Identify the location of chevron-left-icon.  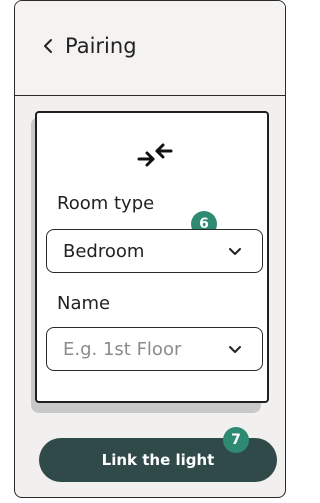
(48, 46).